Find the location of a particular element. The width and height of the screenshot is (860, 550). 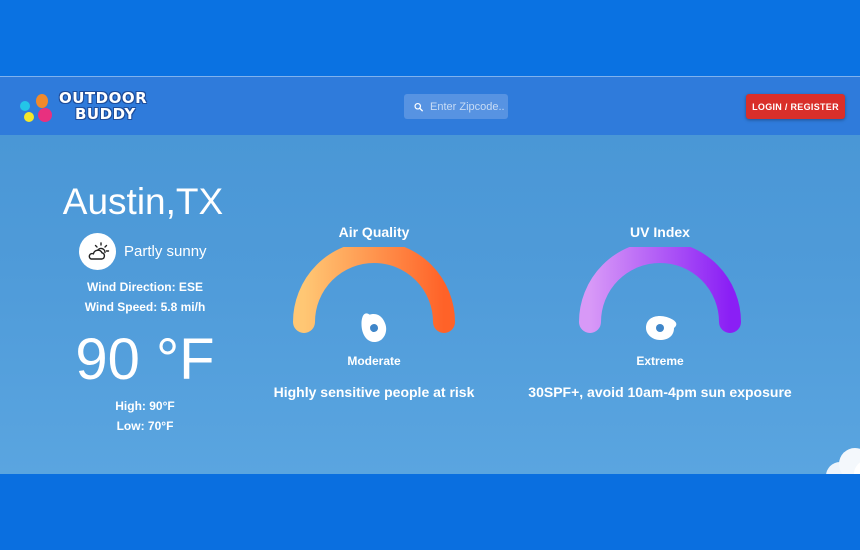

uv-index-description: 30SPF+, avoid 10am-4pm sun exposure is located at coordinates (660, 392).